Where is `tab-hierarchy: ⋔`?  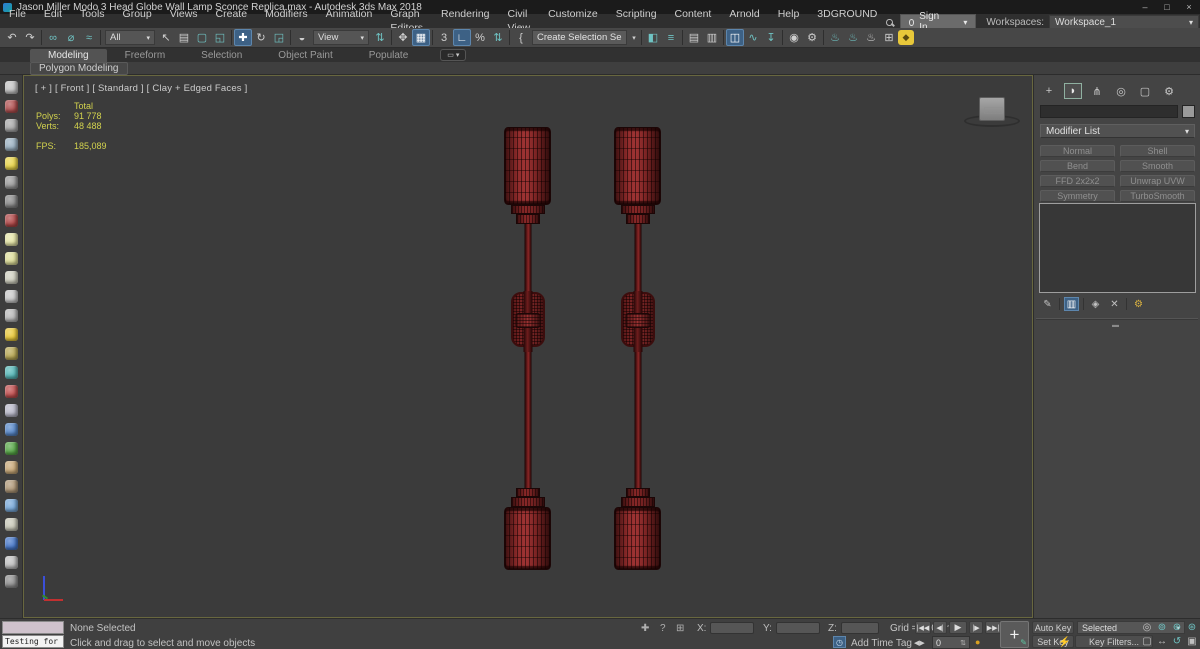 tab-hierarchy: ⋔ is located at coordinates (1097, 91).